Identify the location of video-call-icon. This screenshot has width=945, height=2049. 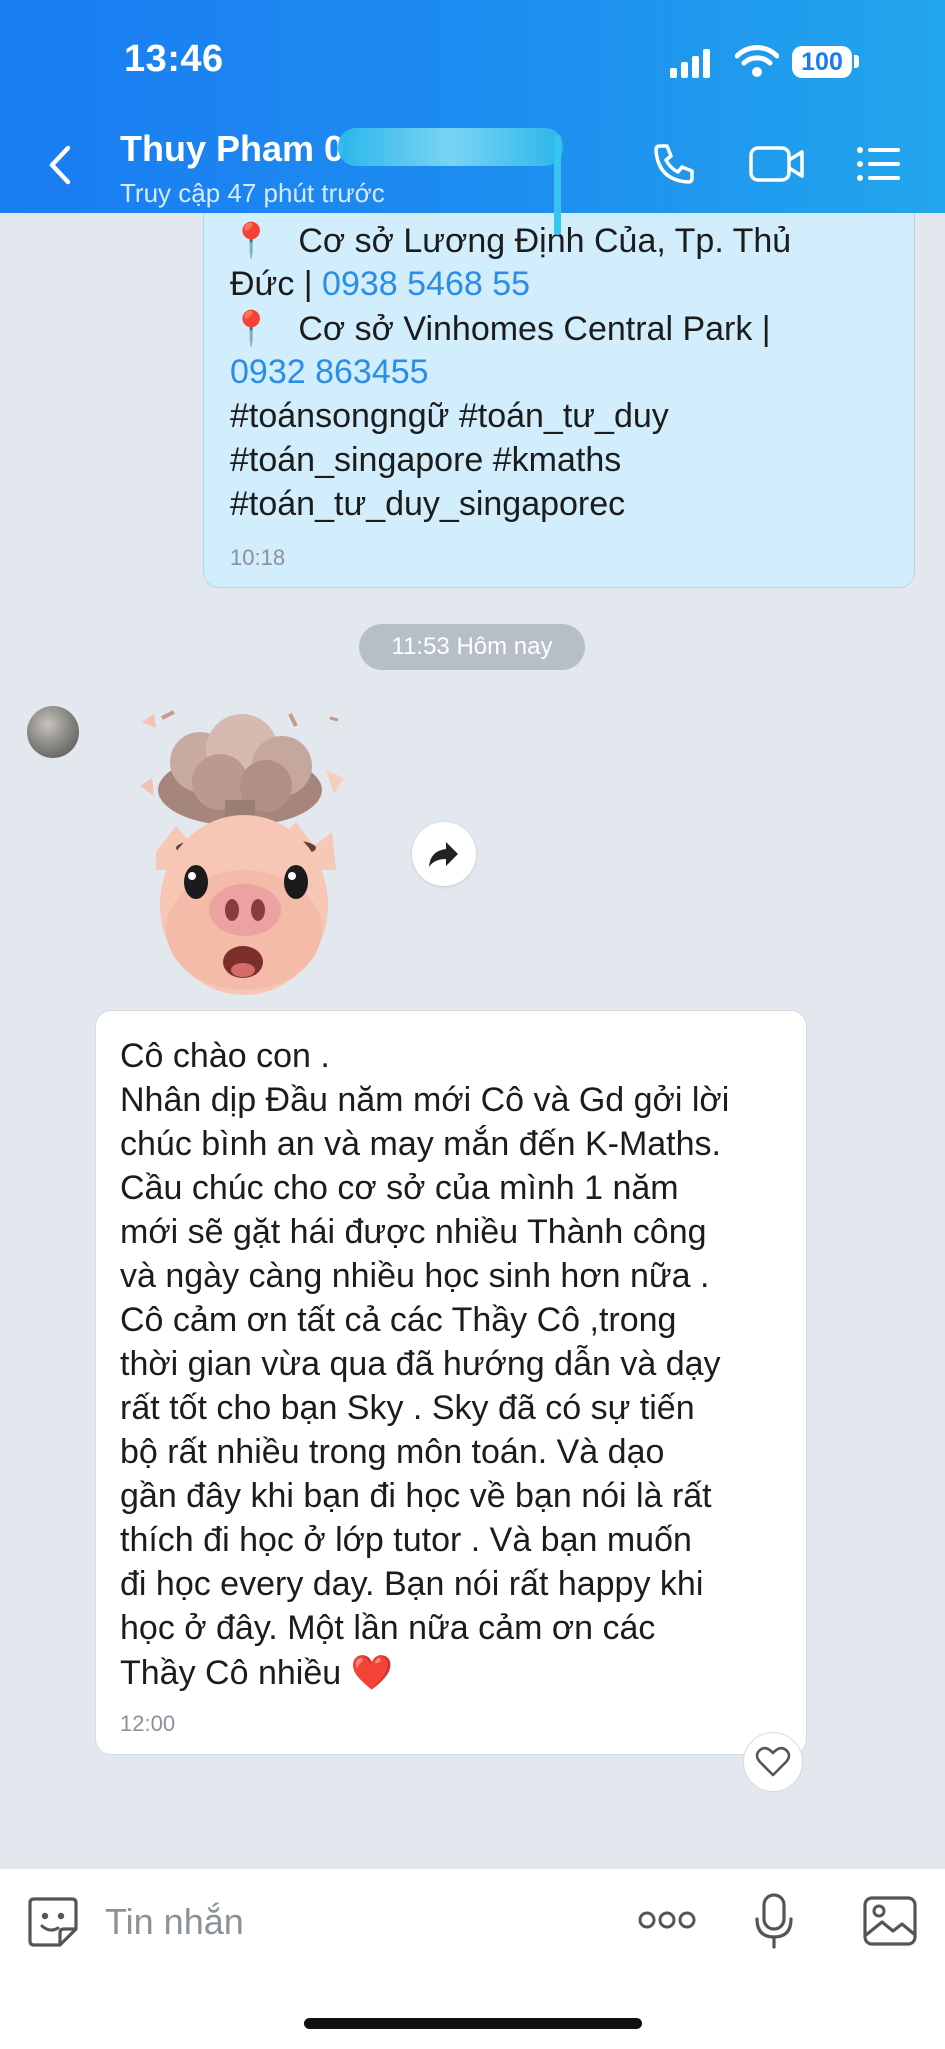
(777, 164).